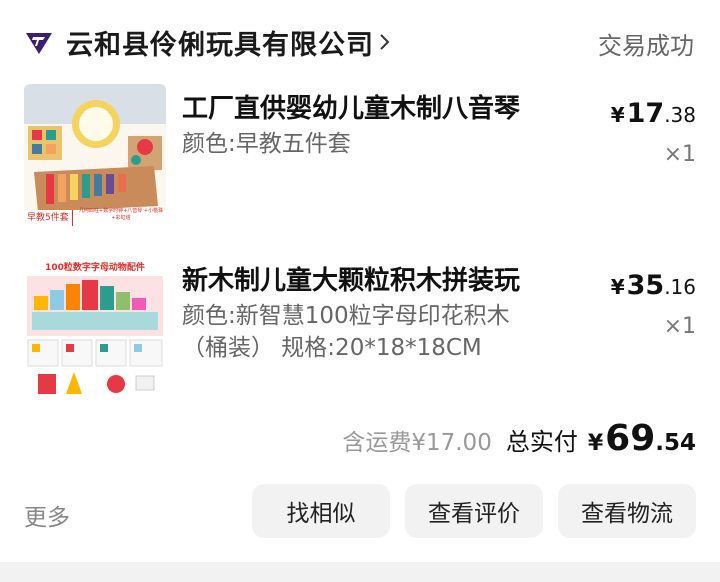 The width and height of the screenshot is (720, 582). Describe the element at coordinates (266, 144) in the screenshot. I see `product-spec: 颜色:早教五件套` at that location.